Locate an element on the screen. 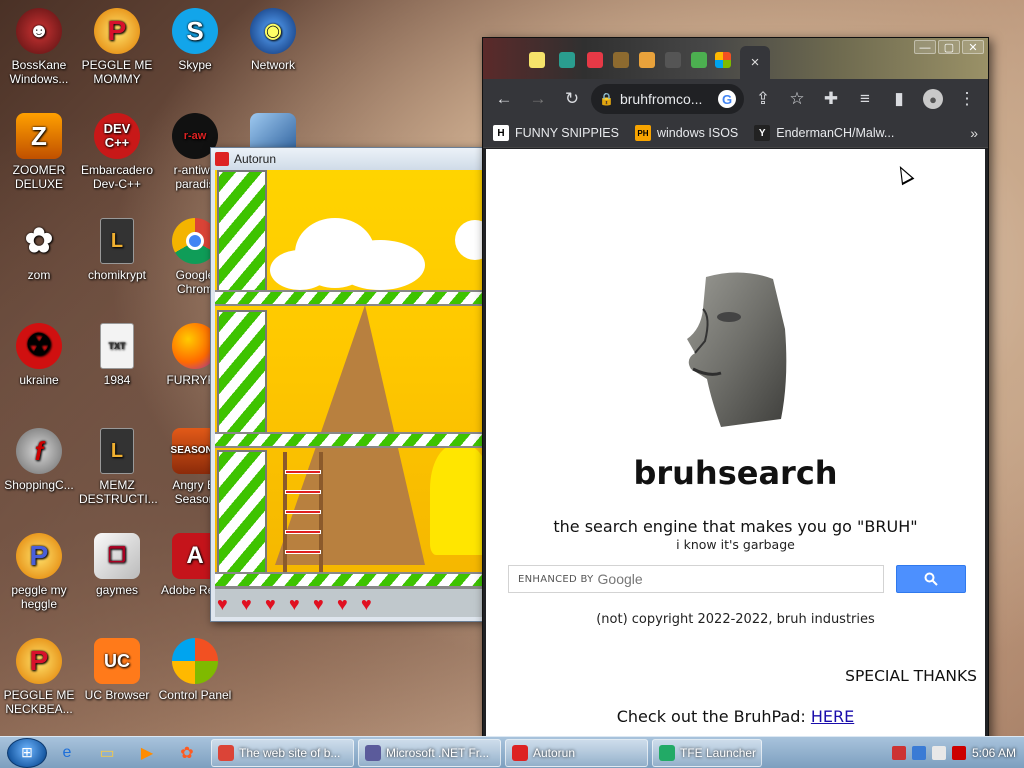 This screenshot has width=1024, height=768. chrome-icon is located at coordinates (226, 752).